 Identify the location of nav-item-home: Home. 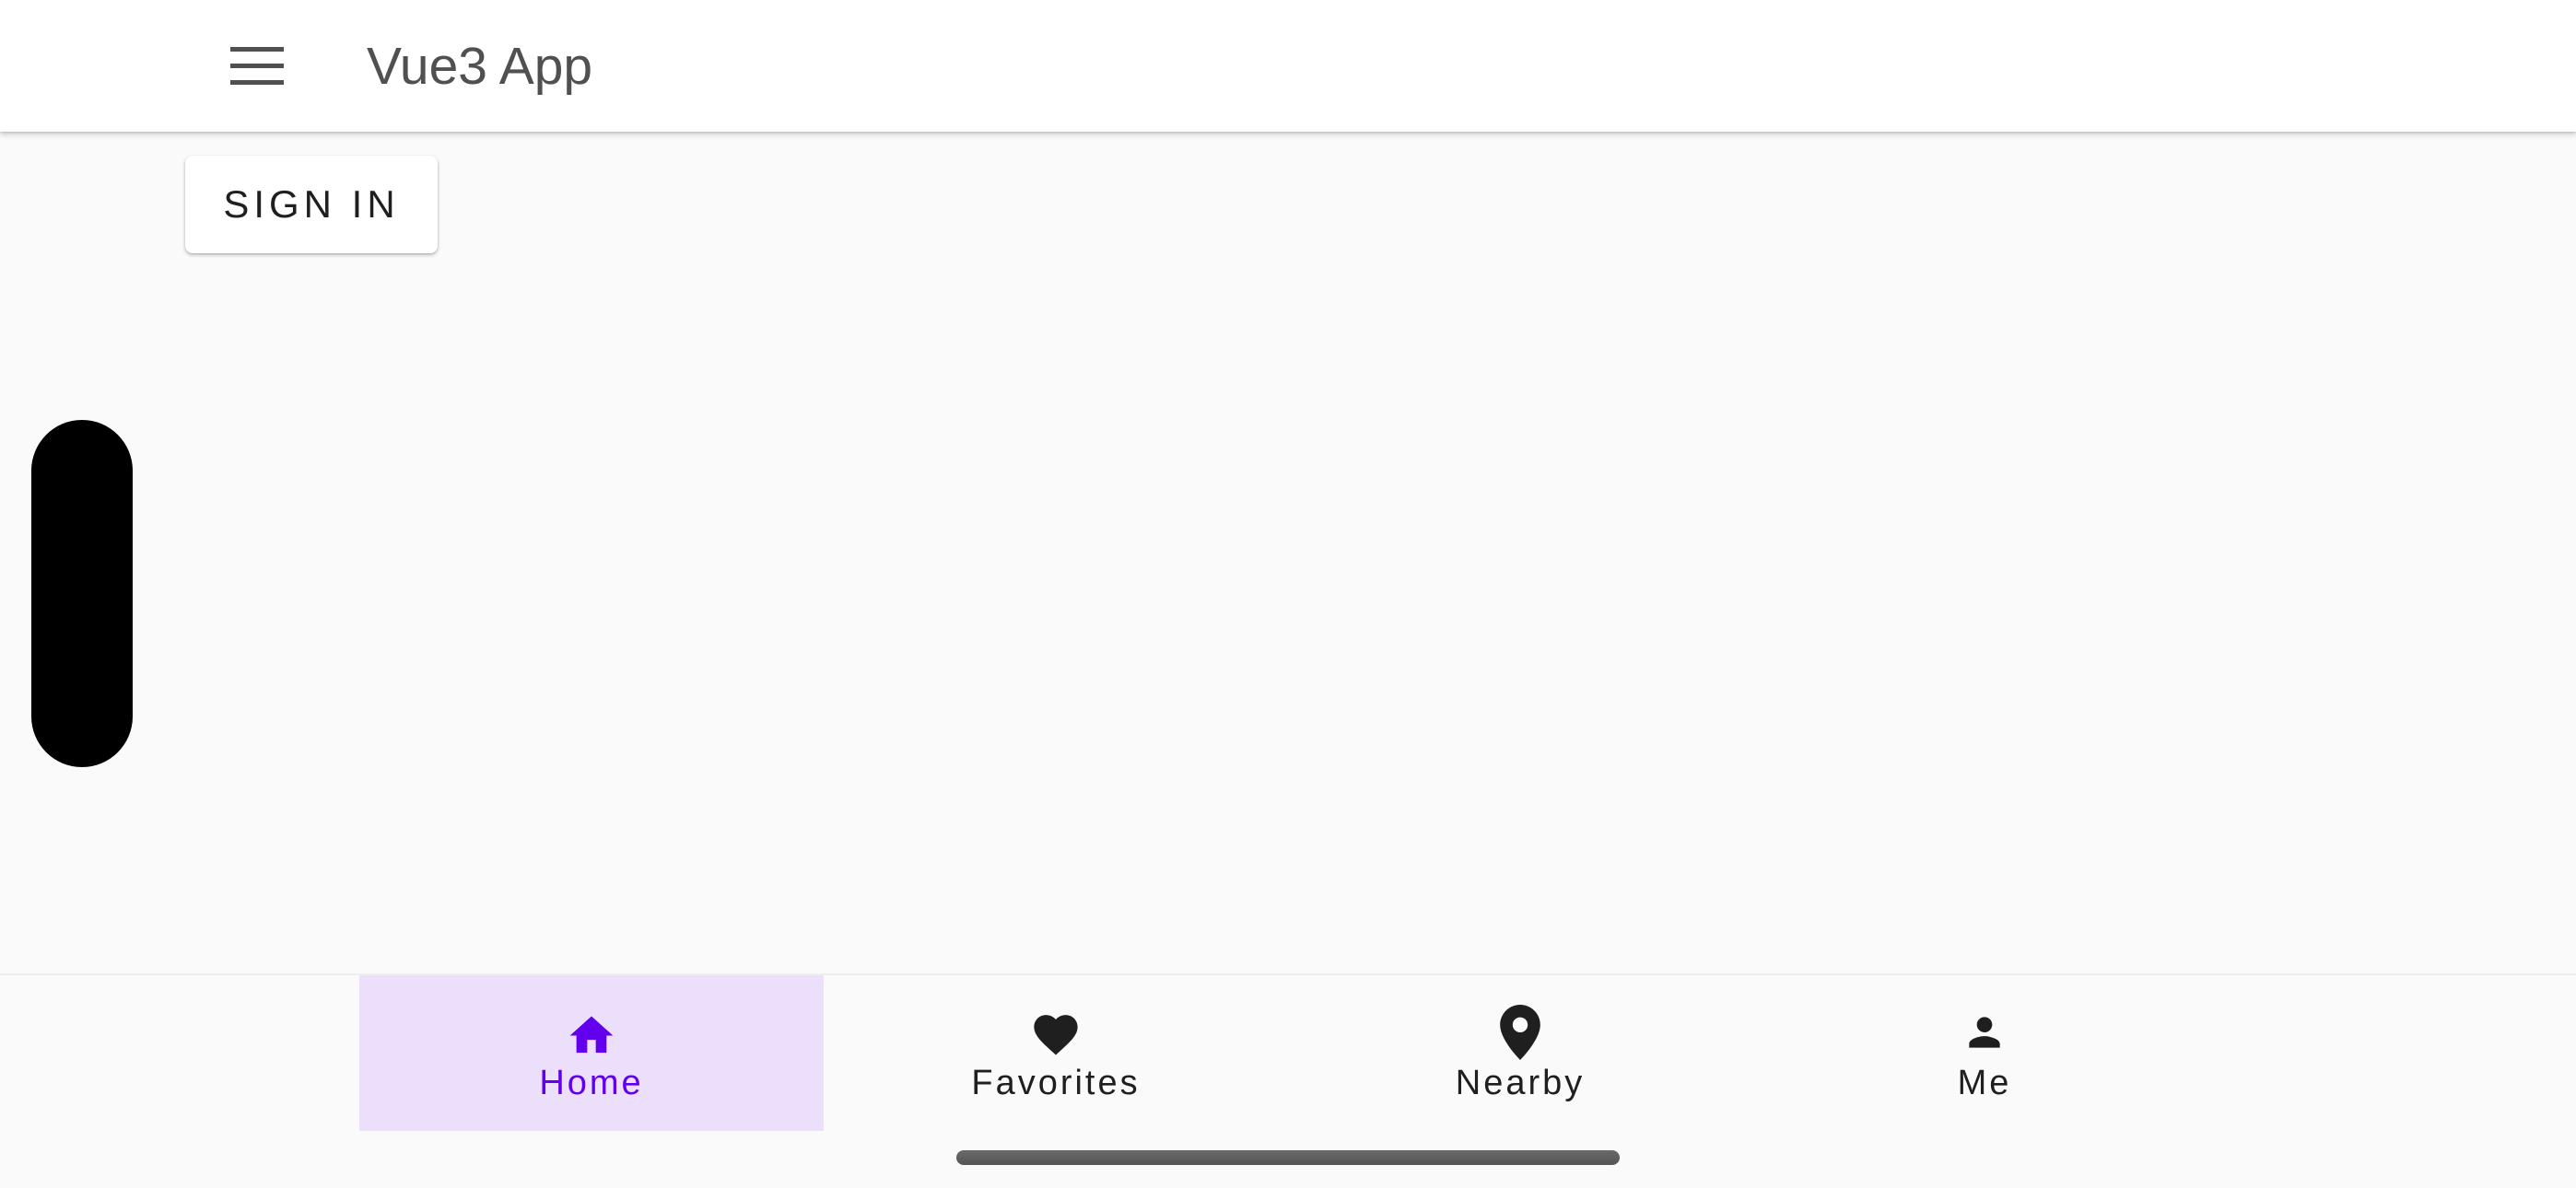
(591, 1053).